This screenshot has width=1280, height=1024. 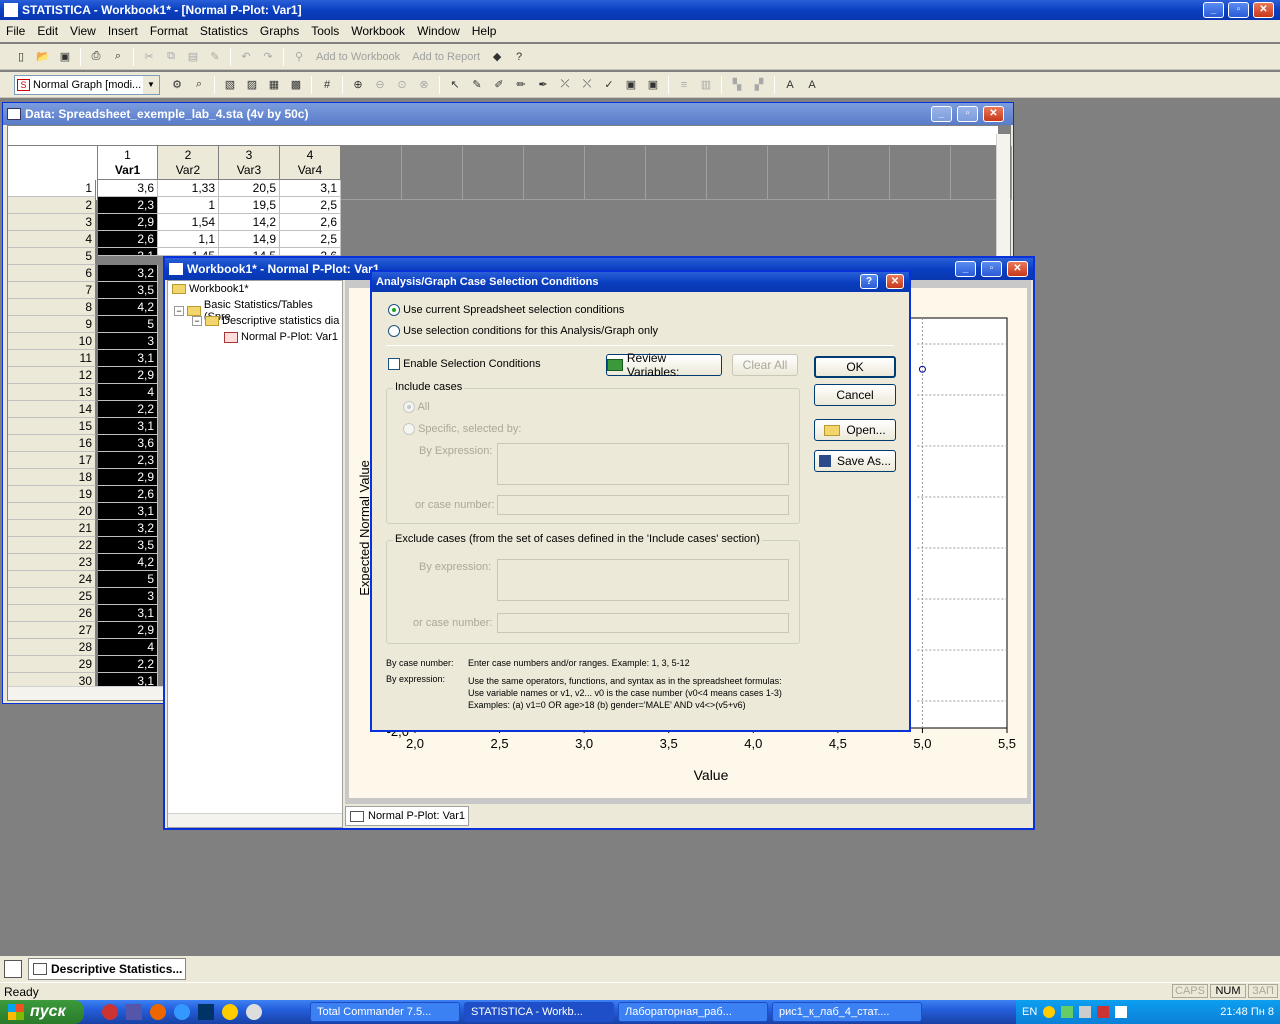 What do you see at coordinates (52, 324) in the screenshot?
I see `row-header: 9` at bounding box center [52, 324].